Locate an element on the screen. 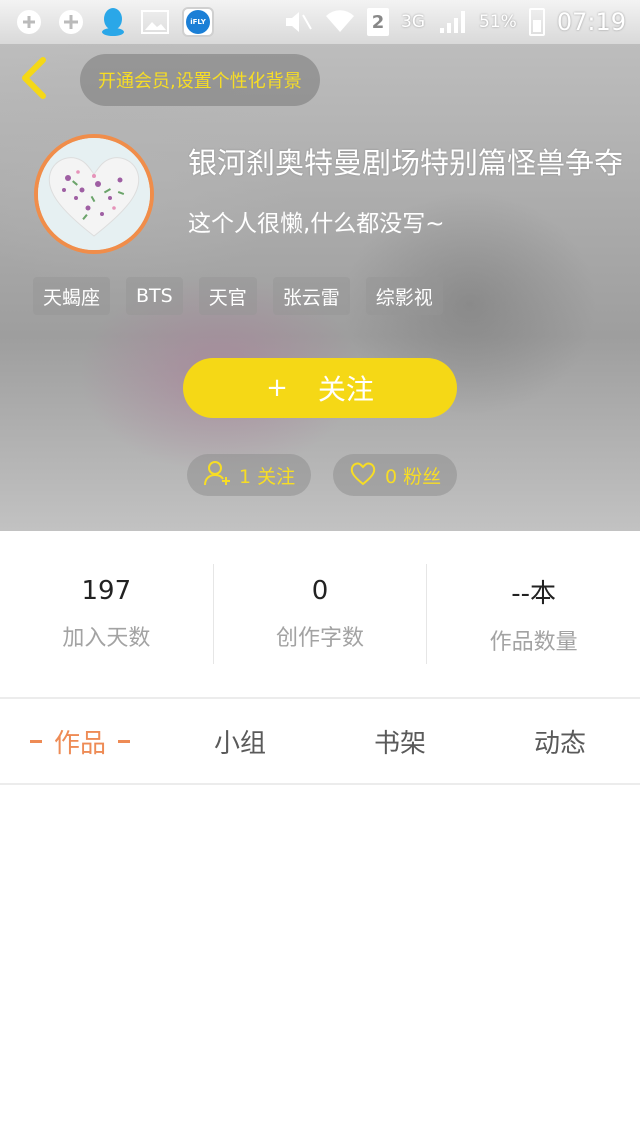  avatar is located at coordinates (94, 194).